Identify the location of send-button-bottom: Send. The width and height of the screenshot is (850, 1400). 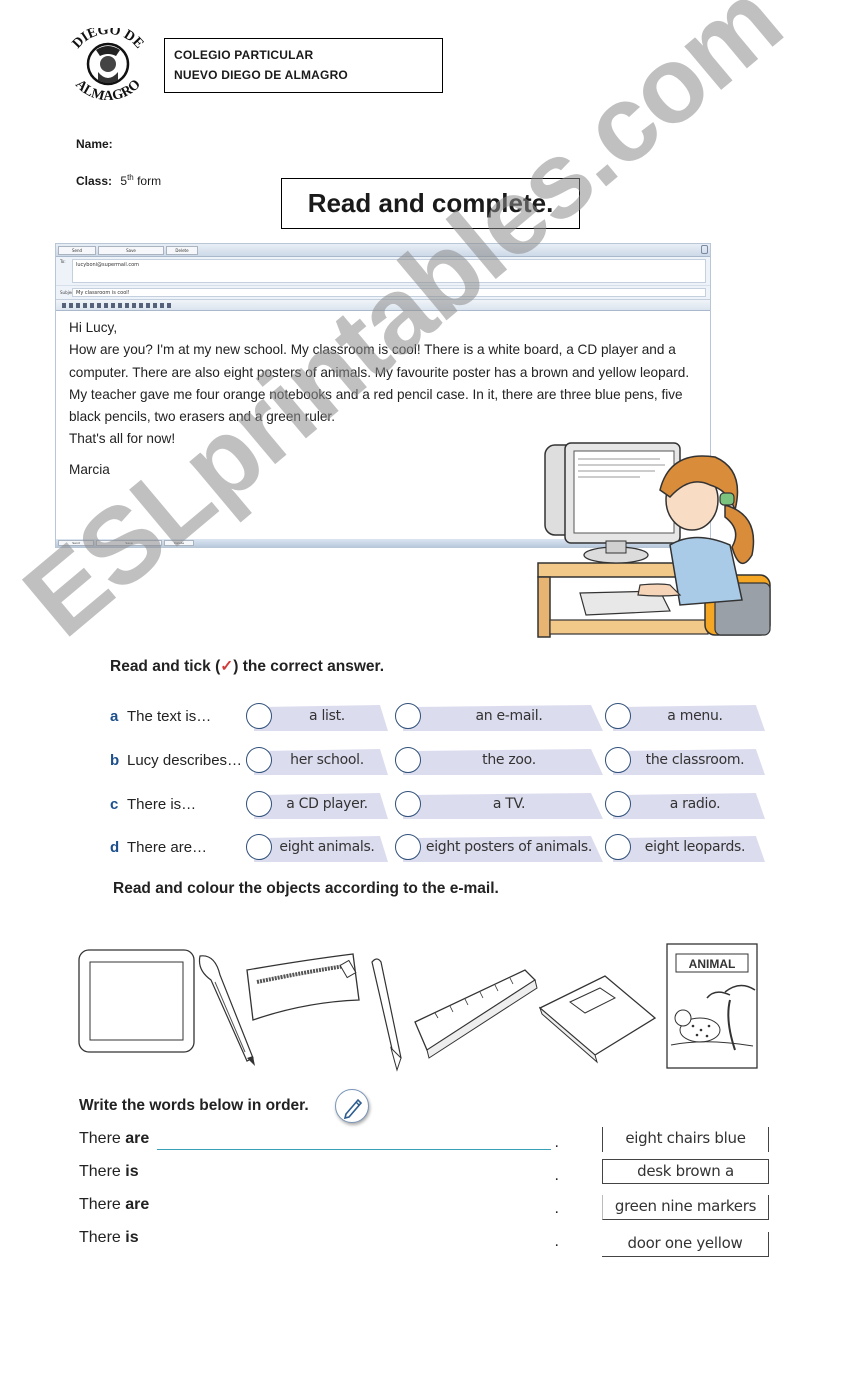
(76, 543).